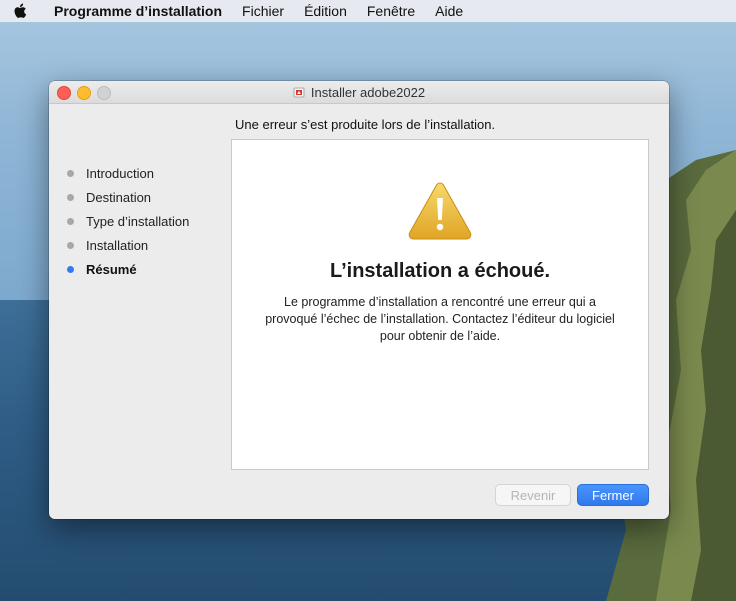  What do you see at coordinates (449, 11) in the screenshot?
I see `menu-aide: Aide` at bounding box center [449, 11].